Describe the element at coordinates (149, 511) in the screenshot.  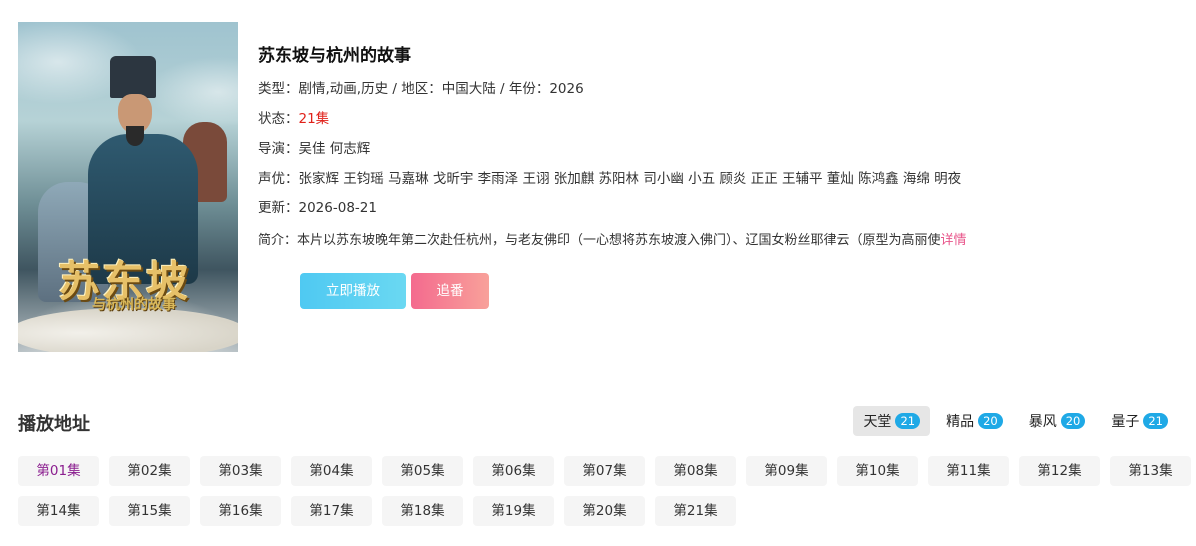
I see `episode-button: 第15集` at that location.